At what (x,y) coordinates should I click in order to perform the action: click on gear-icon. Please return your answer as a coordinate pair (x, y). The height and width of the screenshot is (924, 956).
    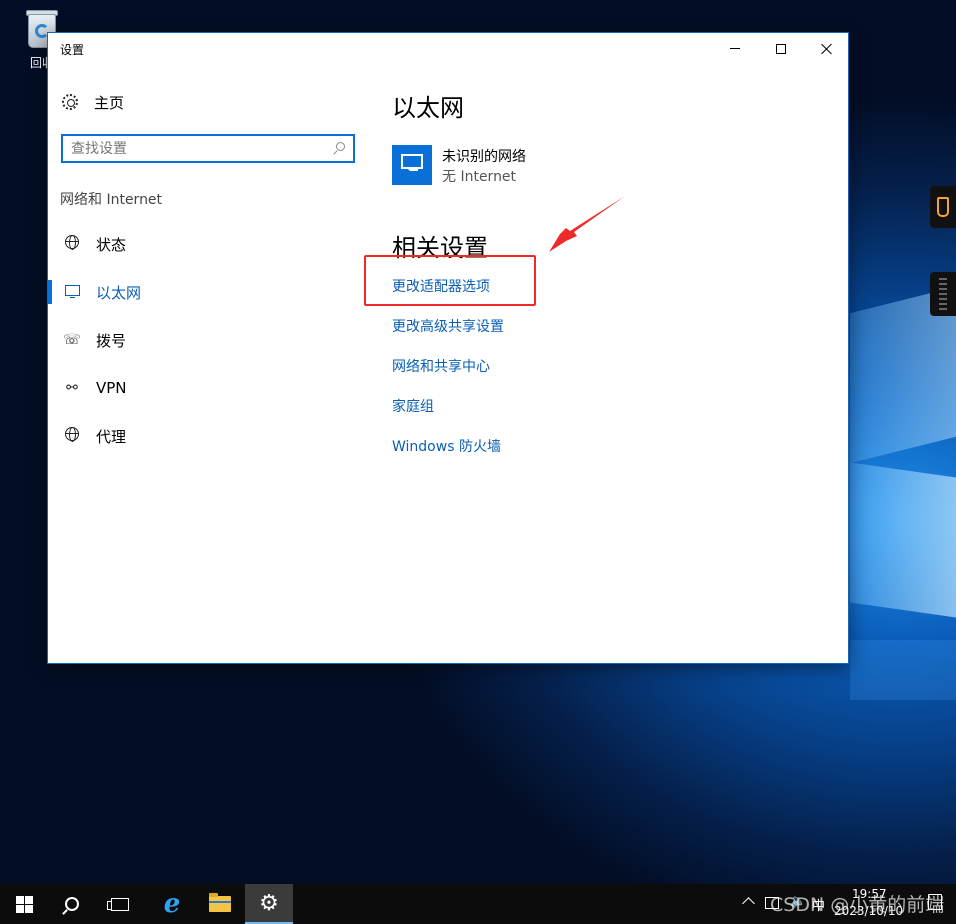
    Looking at the image, I should click on (70, 102).